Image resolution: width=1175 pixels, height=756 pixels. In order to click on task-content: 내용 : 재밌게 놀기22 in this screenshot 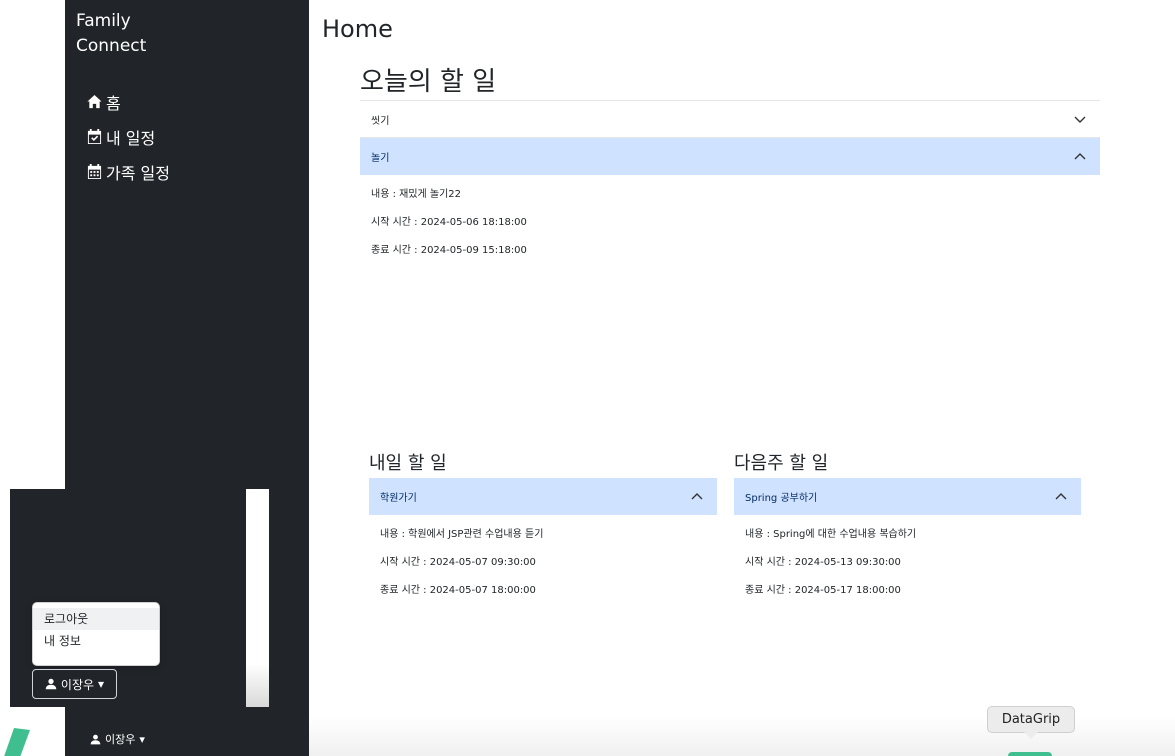, I will do `click(416, 194)`.